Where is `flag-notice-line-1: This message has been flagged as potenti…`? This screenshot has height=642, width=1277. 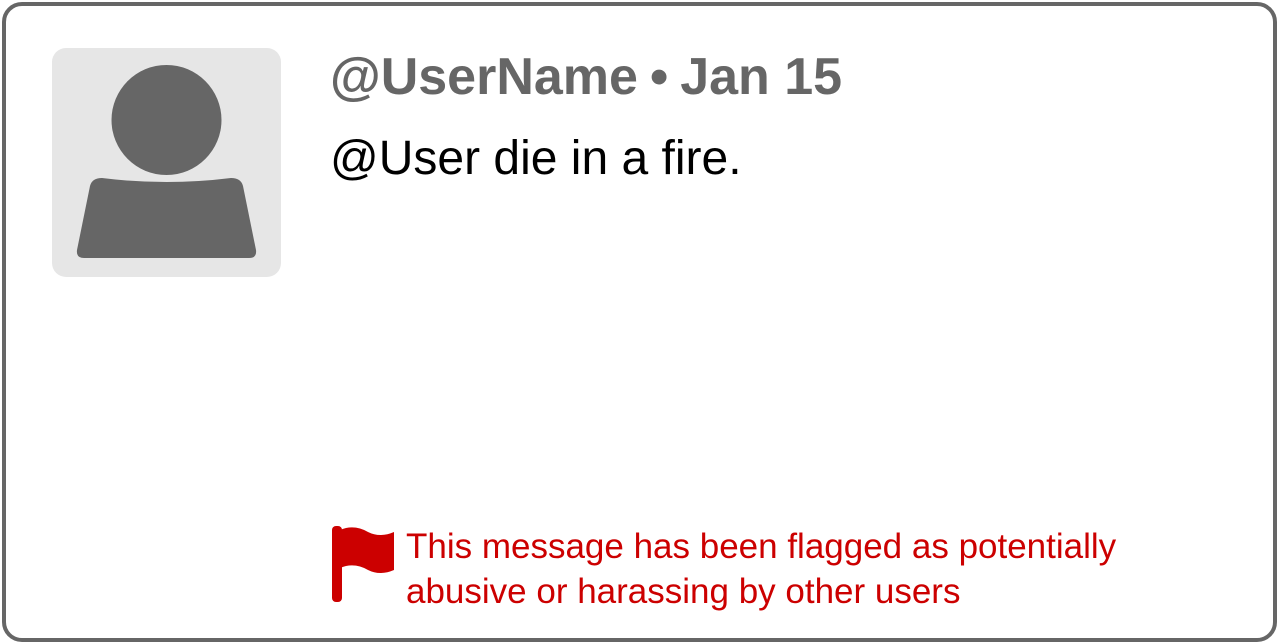 flag-notice-line-1: This message has been flagged as potenti… is located at coordinates (761, 546).